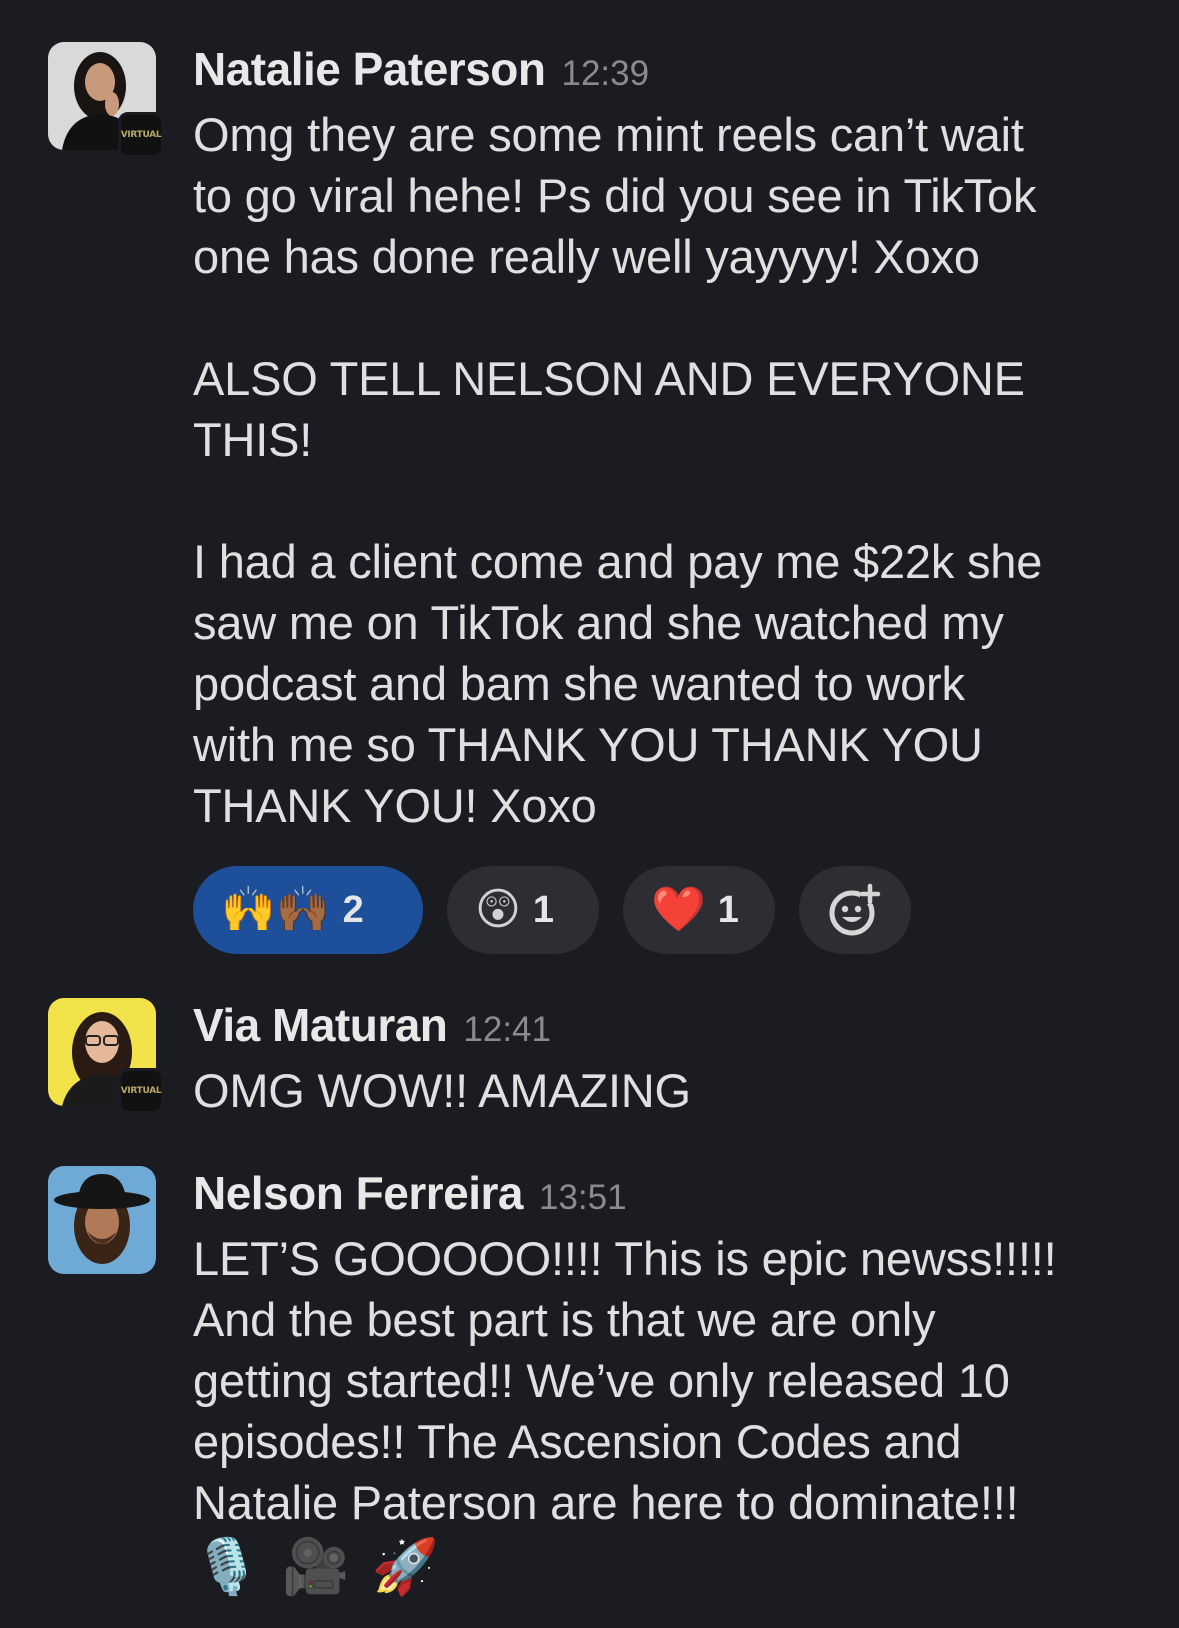 The width and height of the screenshot is (1179, 1628). I want to click on reaction-count: 2, so click(353, 909).